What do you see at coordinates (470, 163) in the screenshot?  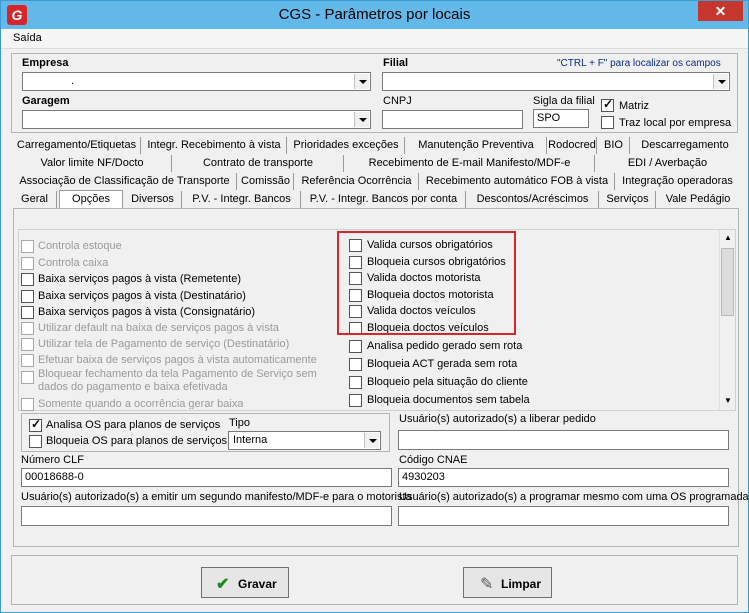 I see `tab-recebimento-email: Recebimento de E-mail Manifesto/MDF-e` at bounding box center [470, 163].